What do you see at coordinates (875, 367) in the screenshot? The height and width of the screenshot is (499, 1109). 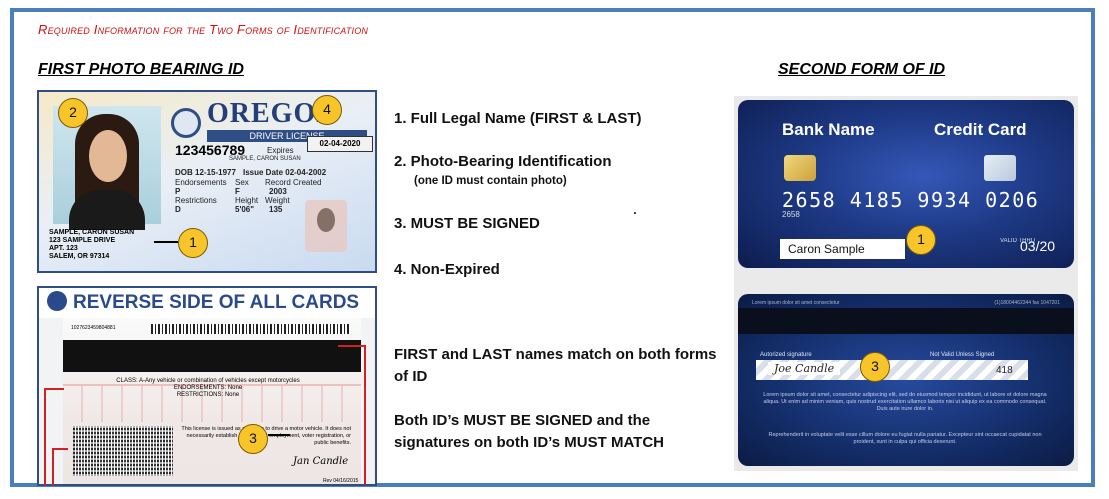 I see `callout-badge-3-credit: 3` at bounding box center [875, 367].